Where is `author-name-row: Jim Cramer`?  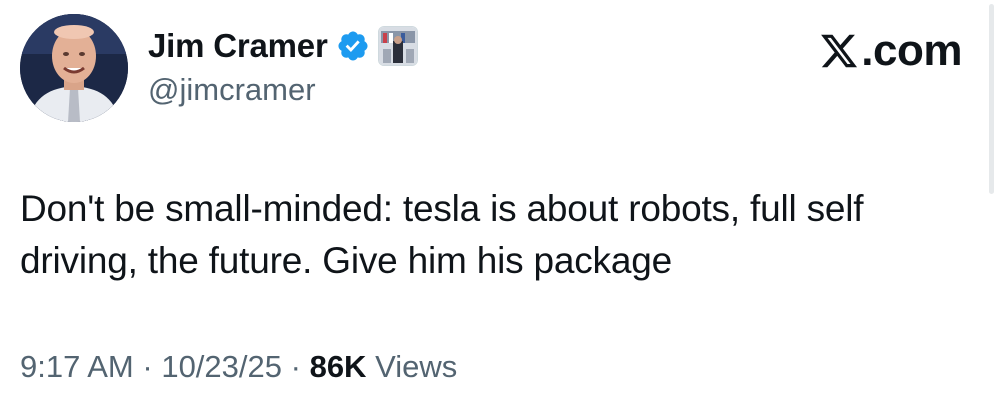 author-name-row: Jim Cramer is located at coordinates (283, 46).